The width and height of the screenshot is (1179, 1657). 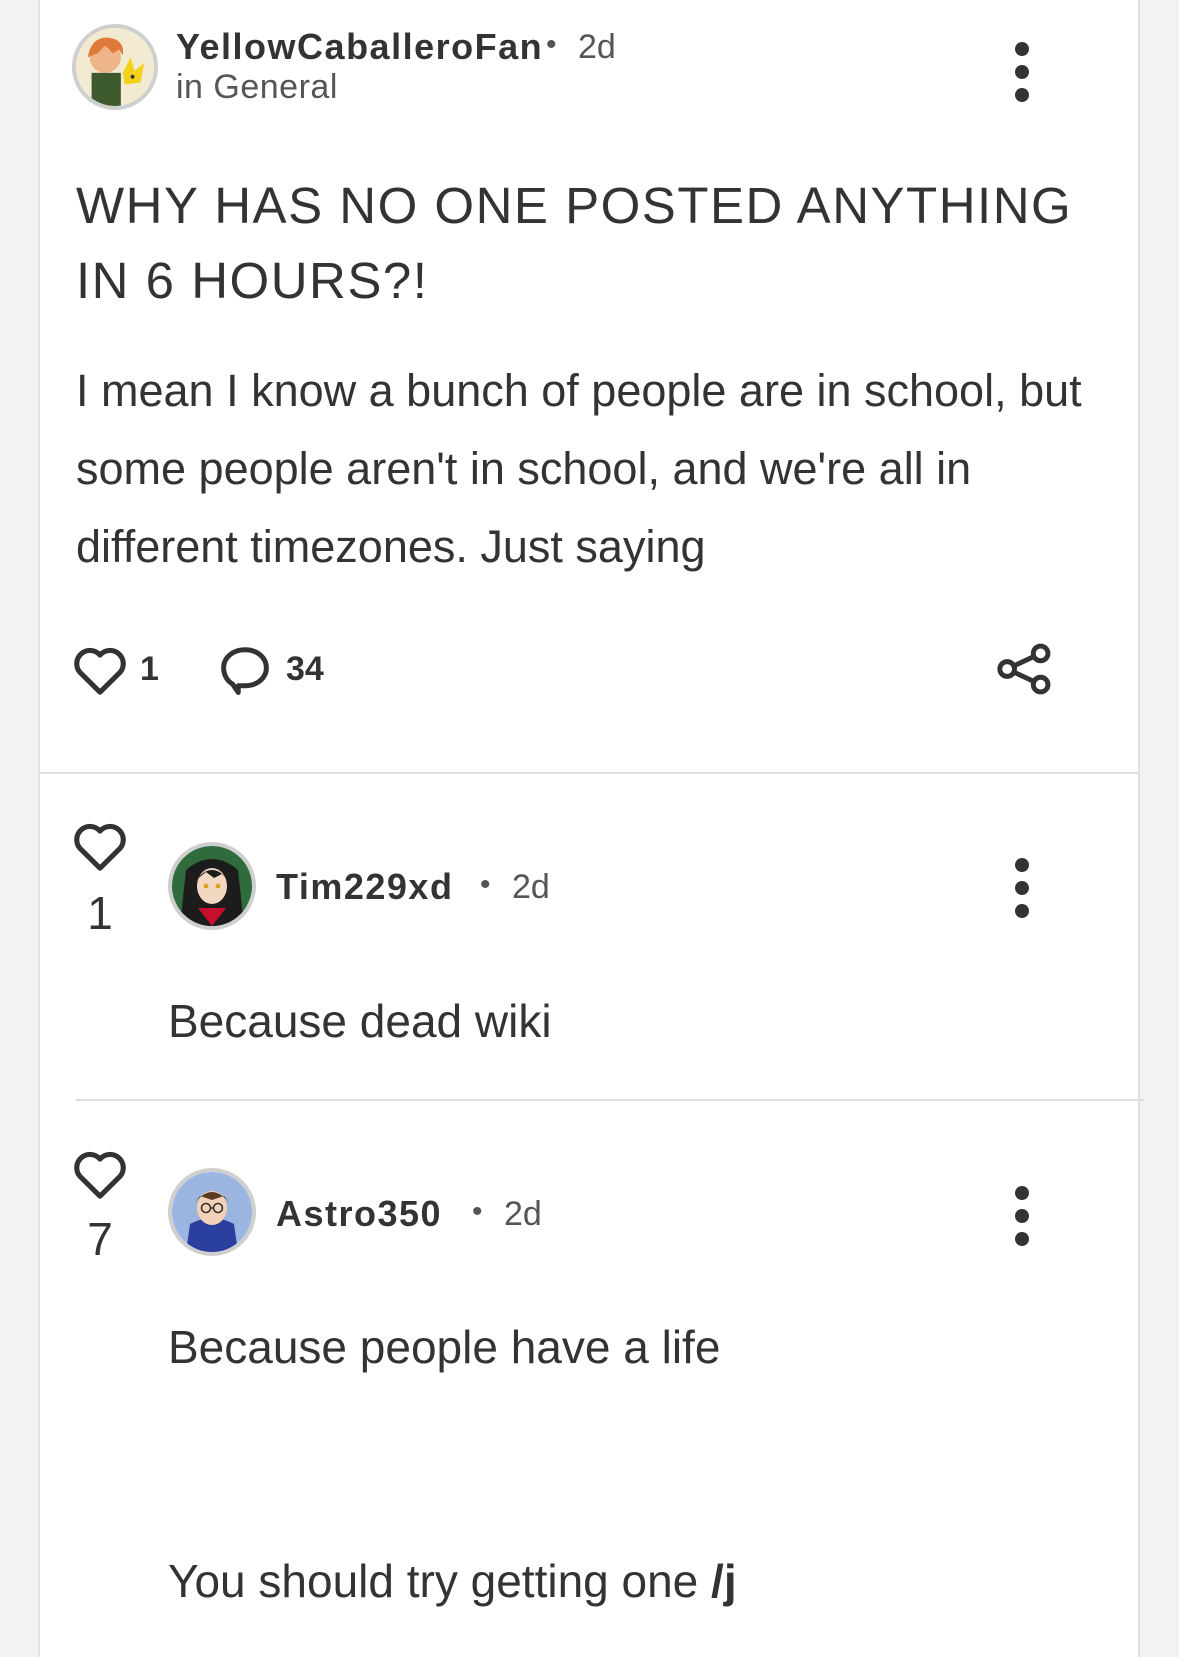 I want to click on post-author-name: YellowCaballeroFan, so click(x=359, y=47).